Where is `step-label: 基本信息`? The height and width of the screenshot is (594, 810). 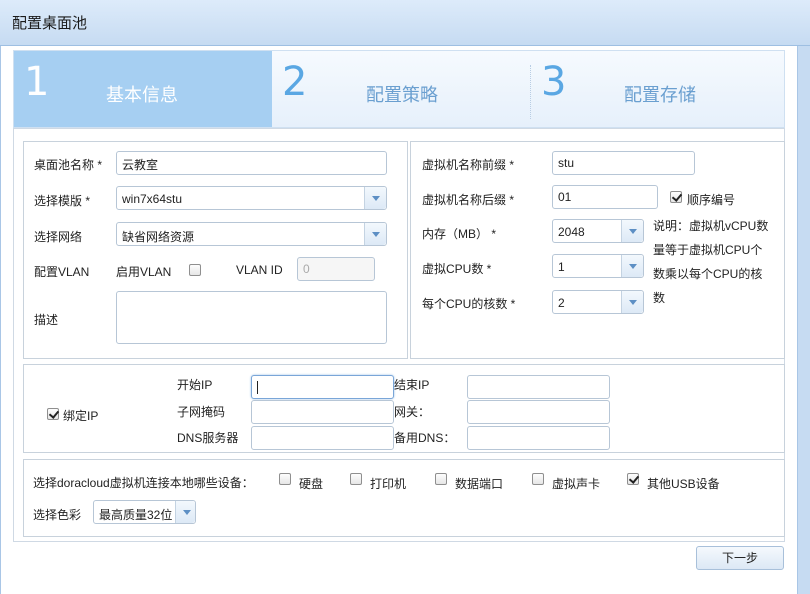
step-label: 基本信息 is located at coordinates (142, 95).